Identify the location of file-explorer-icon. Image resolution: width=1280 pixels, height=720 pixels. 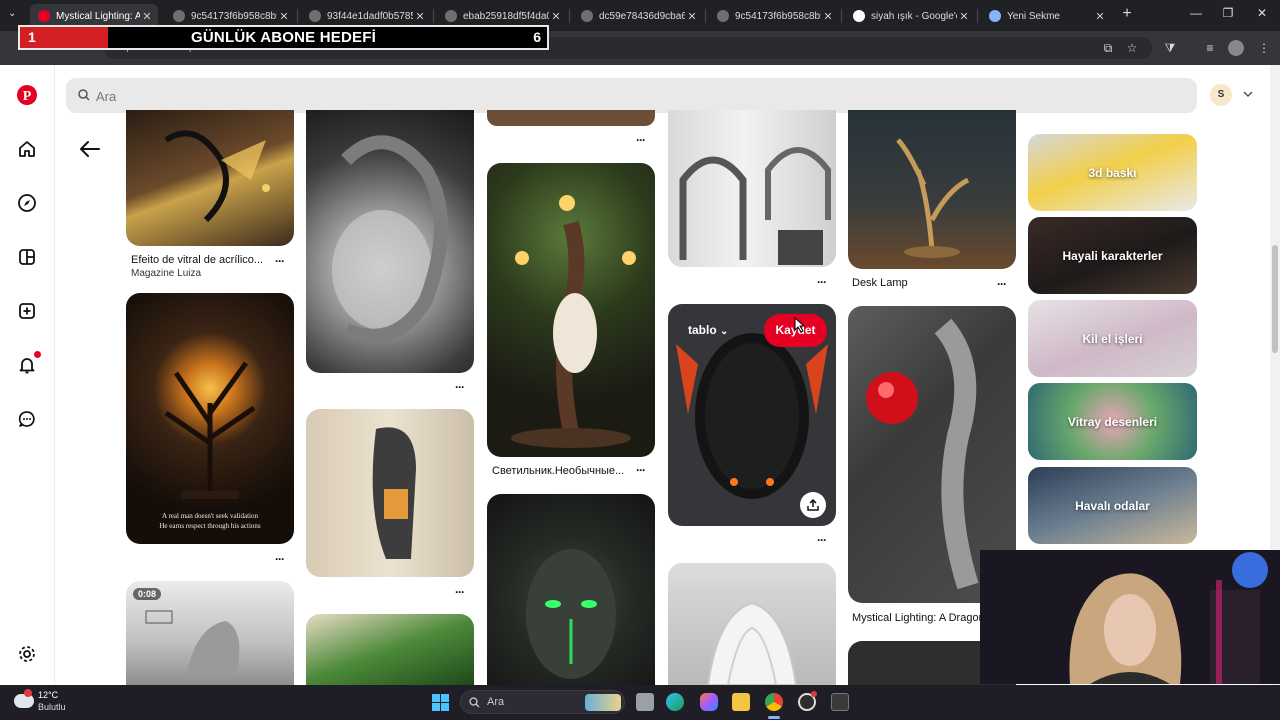
(741, 702).